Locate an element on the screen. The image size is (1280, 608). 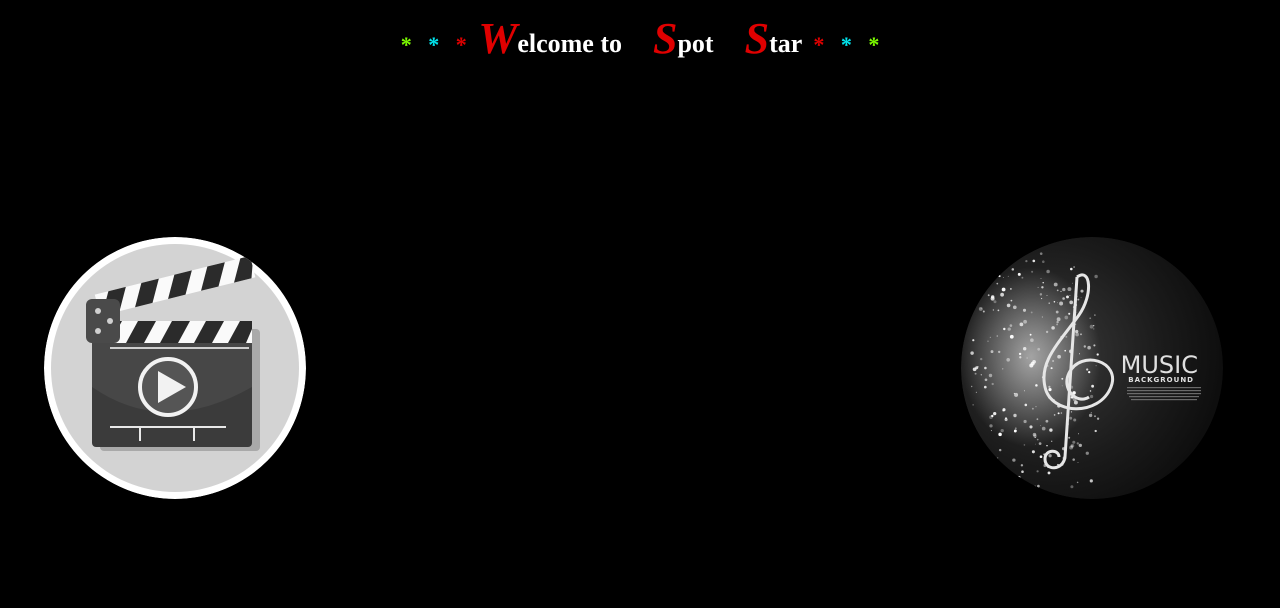
title-word-tar: tar is located at coordinates (785, 43).